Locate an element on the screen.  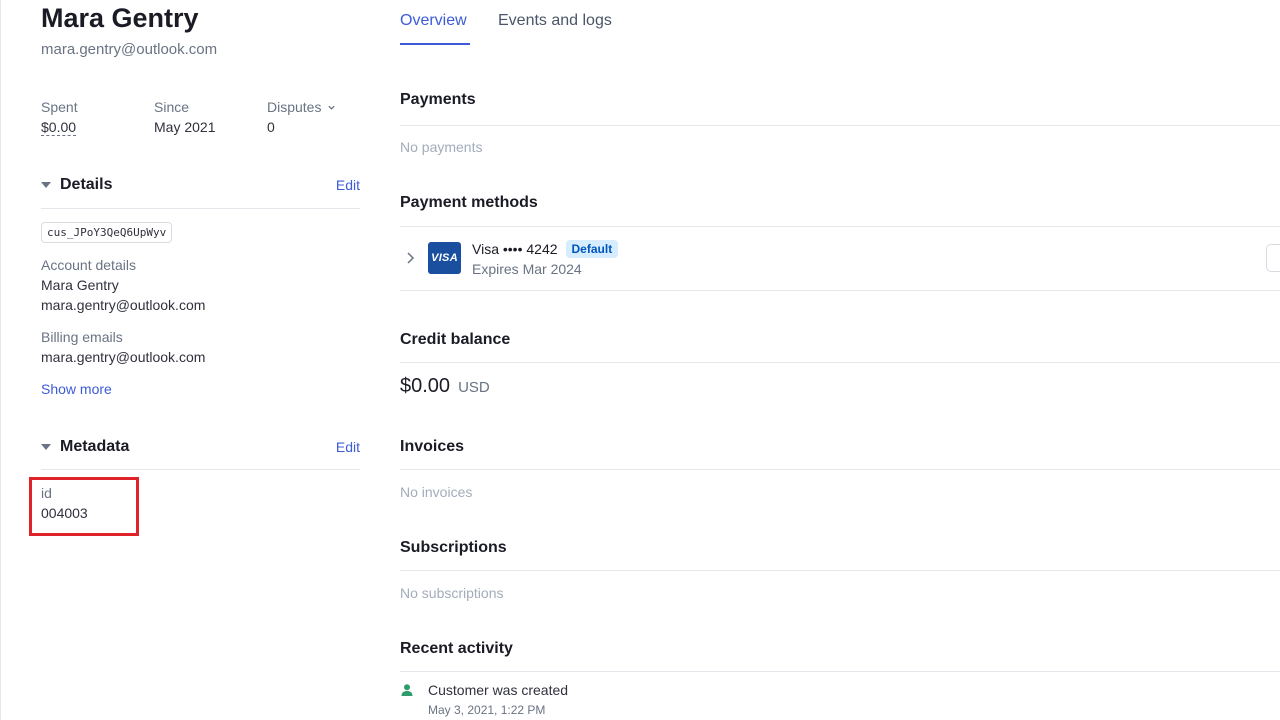
visa-card-icon: VISA is located at coordinates (444, 258).